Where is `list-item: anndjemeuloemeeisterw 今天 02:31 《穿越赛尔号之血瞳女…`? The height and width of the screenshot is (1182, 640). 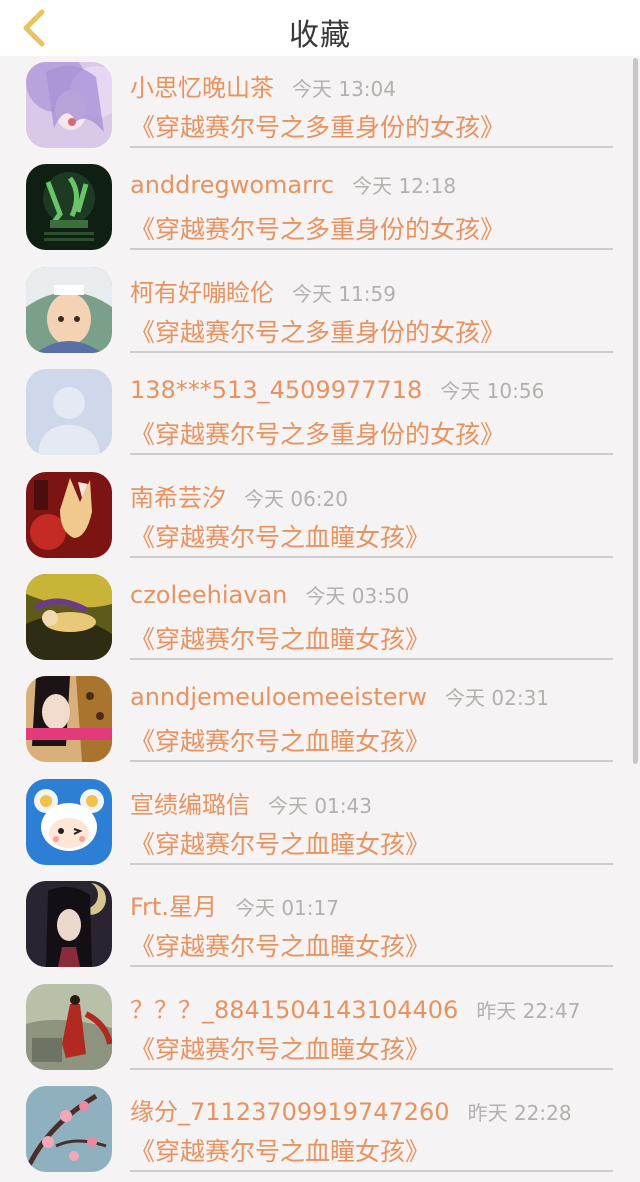
list-item: anndjemeuloemeeisterw 今天 02:31 《穿越赛尔号之血瞳女… is located at coordinates (320, 721).